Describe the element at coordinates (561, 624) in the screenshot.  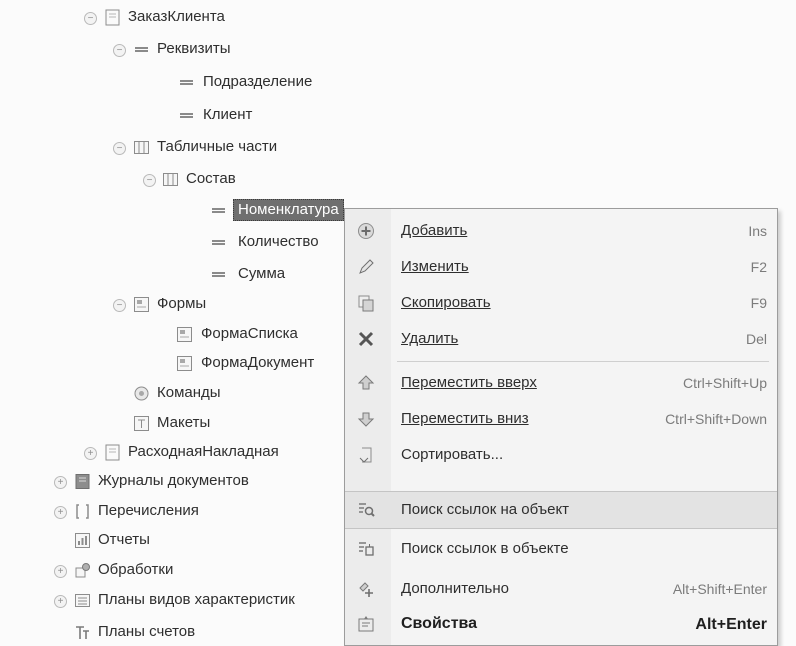
I see `menu-item-properties: Свойства Alt+Enter` at that location.